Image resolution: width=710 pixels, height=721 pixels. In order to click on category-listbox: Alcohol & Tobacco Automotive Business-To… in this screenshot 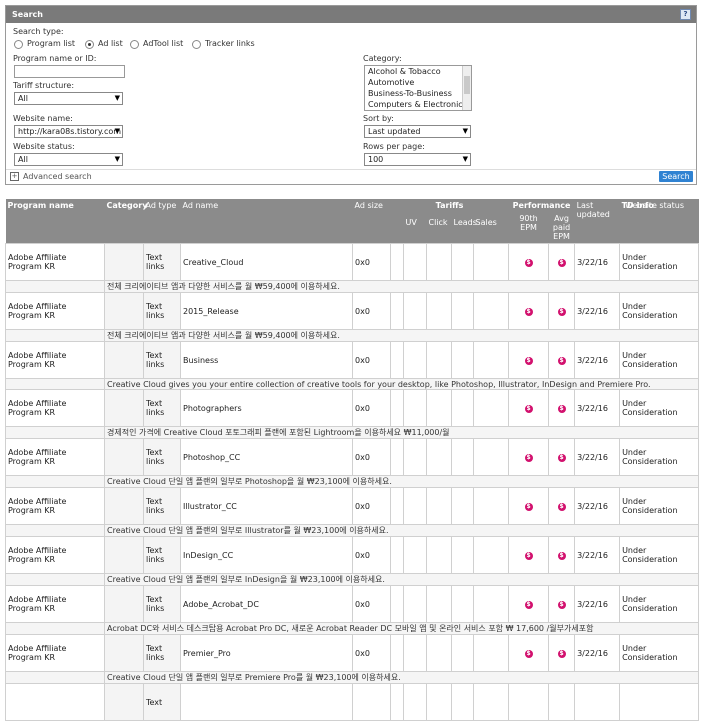, I will do `click(418, 88)`.